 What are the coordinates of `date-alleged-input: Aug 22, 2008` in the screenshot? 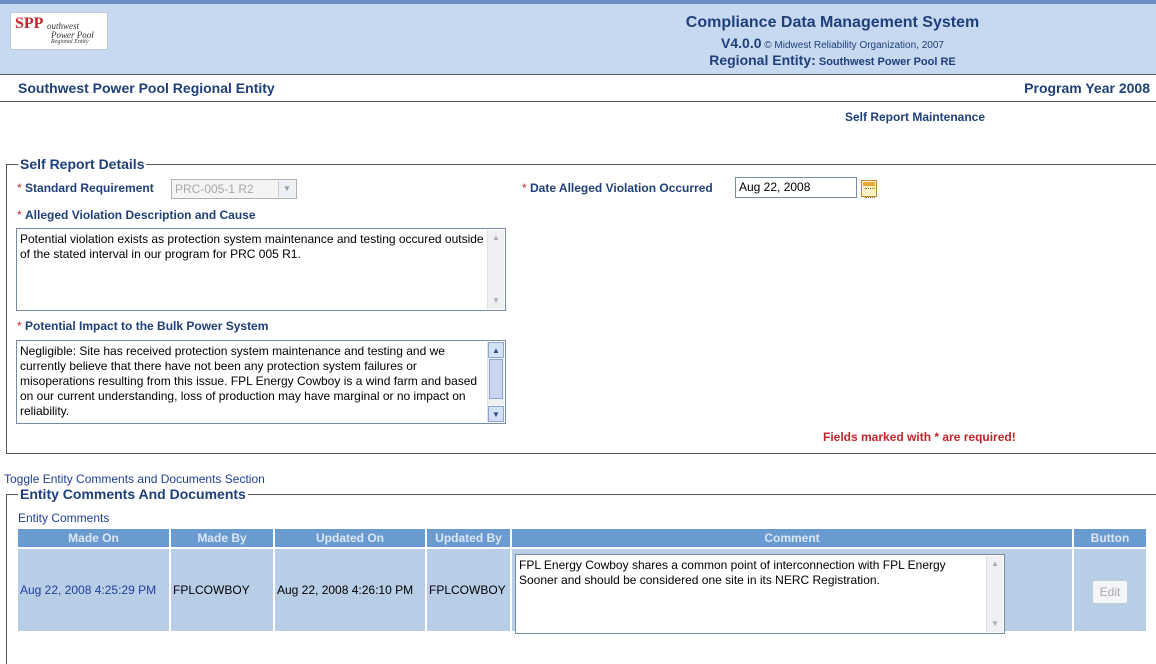 It's located at (796, 187).